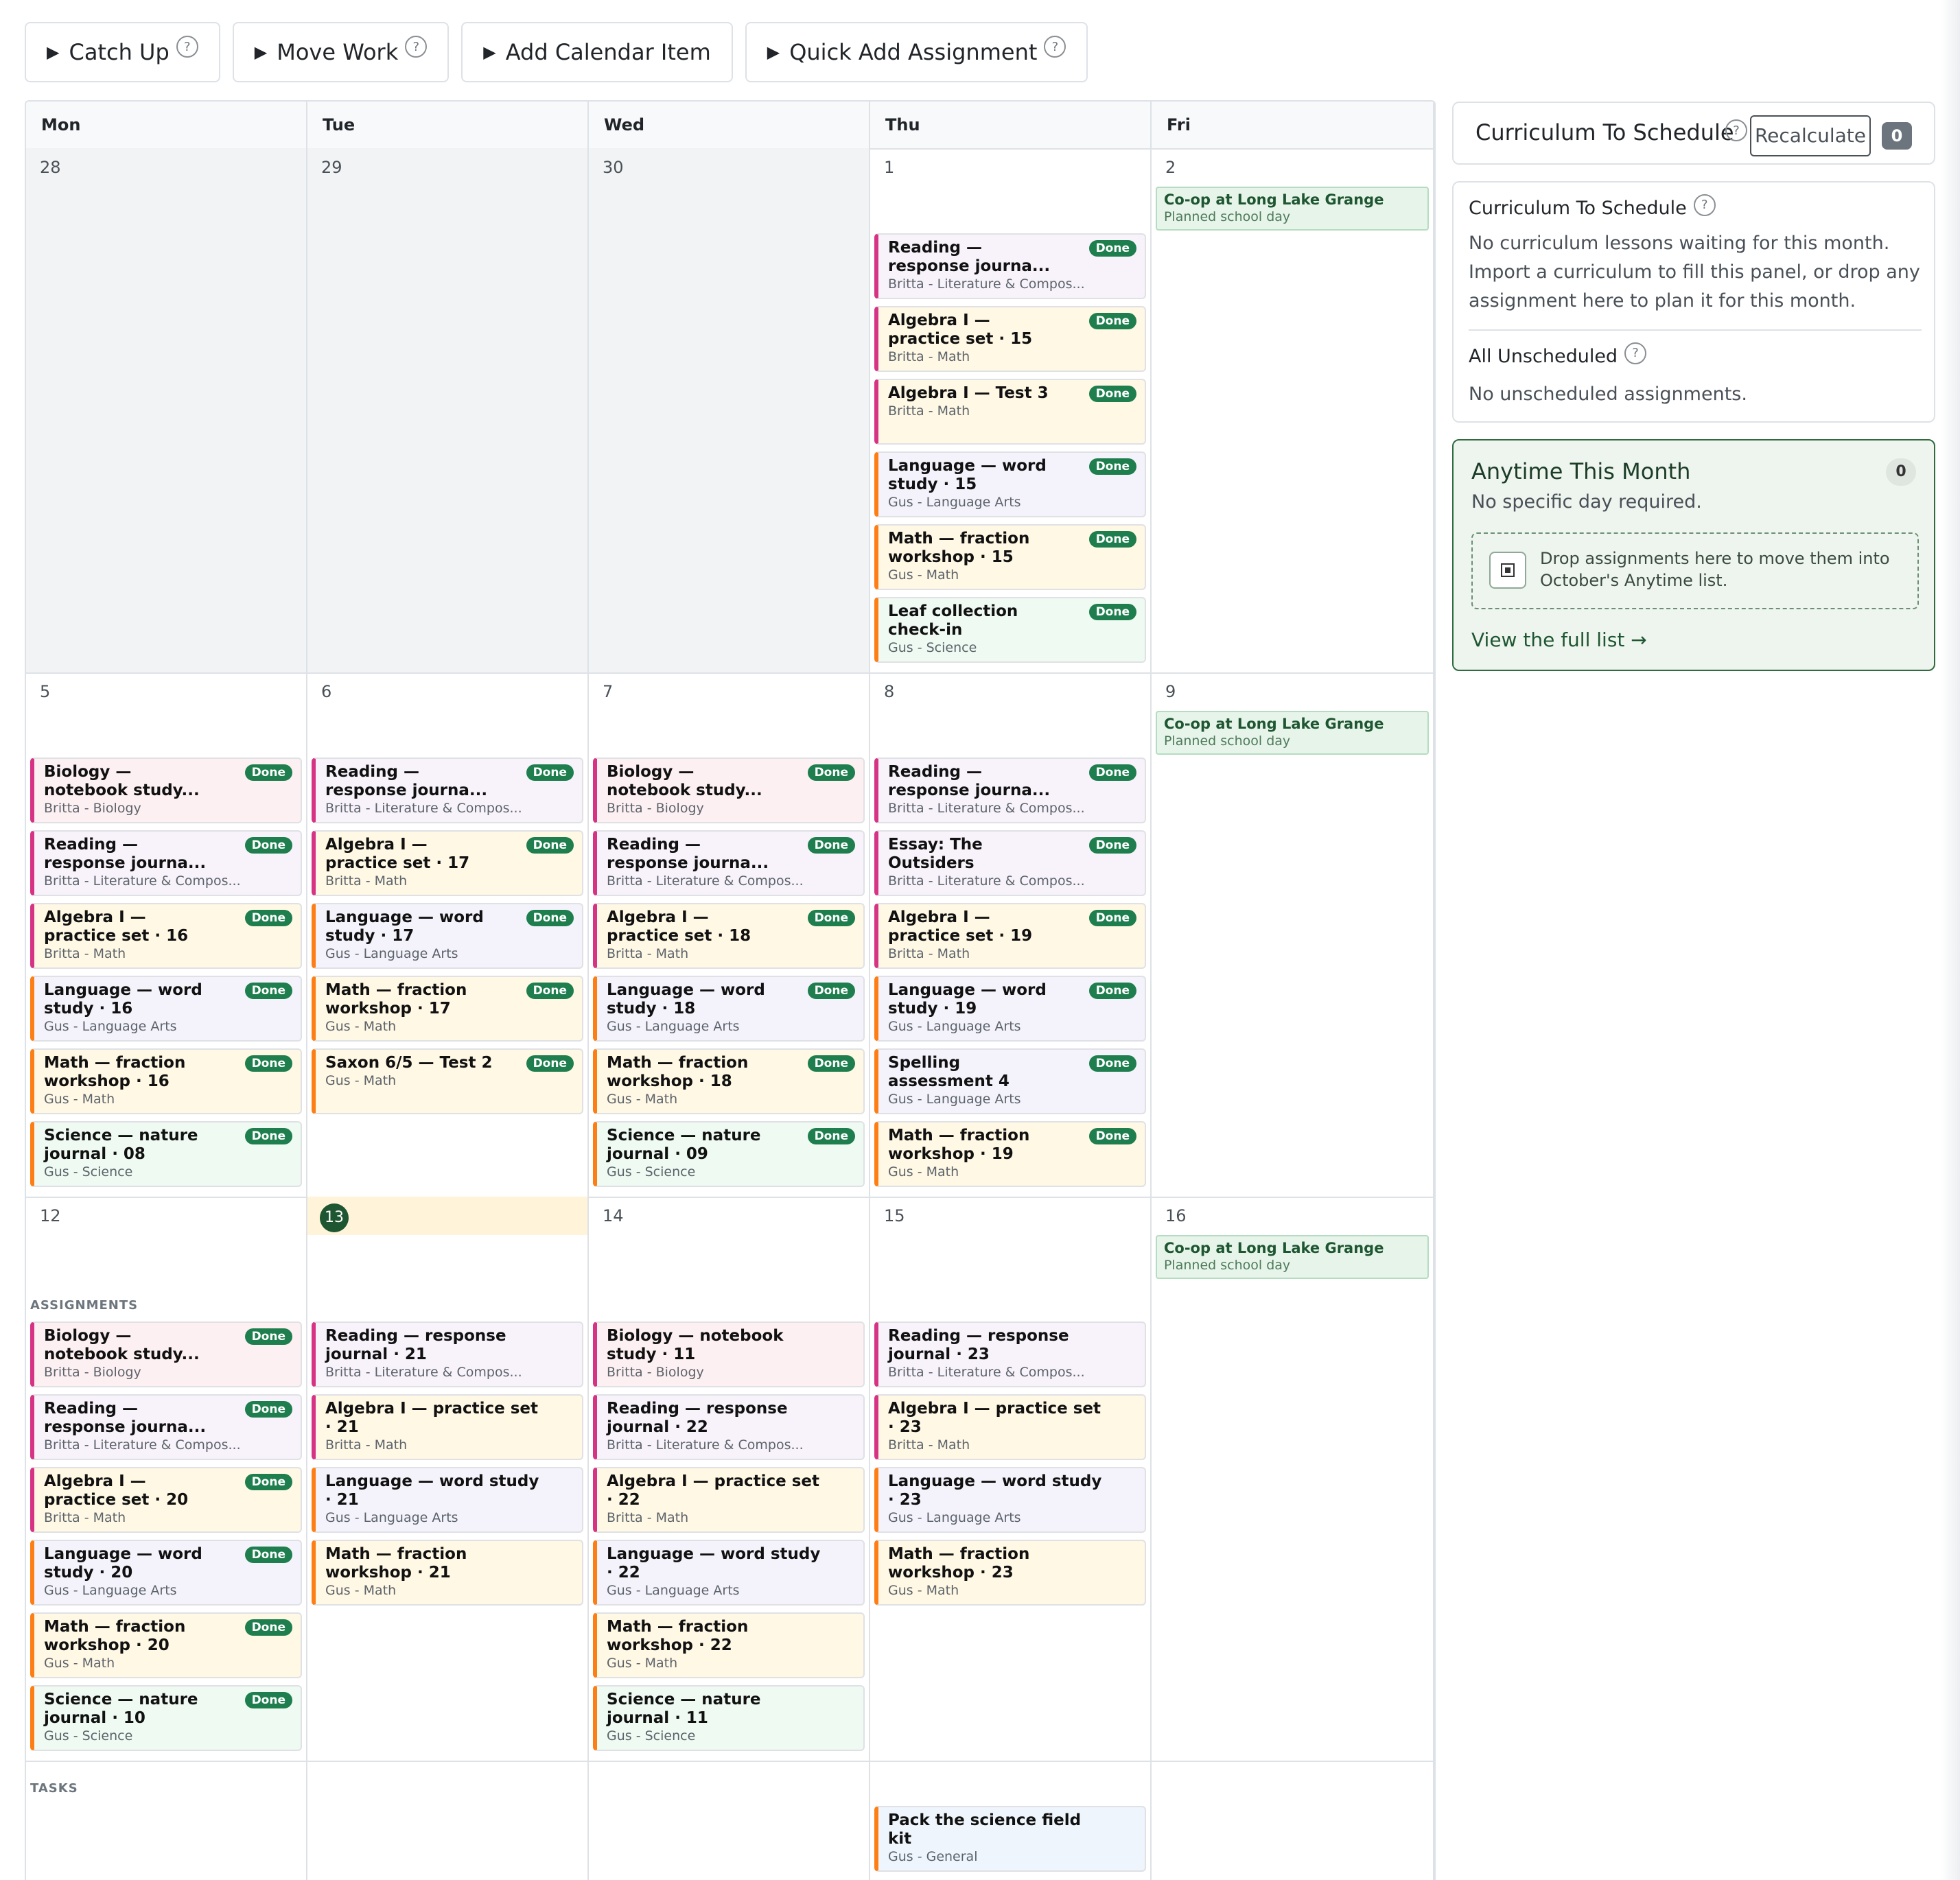 This screenshot has width=1960, height=1880. I want to click on card-title: Math — fraction workshop · 20, so click(115, 1636).